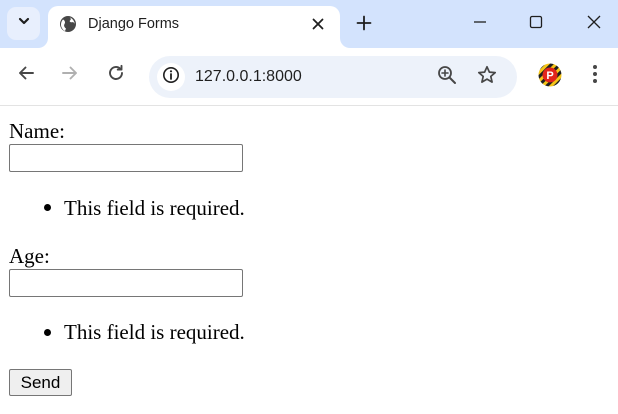 This screenshot has width=618, height=414. I want to click on site-info-button, so click(171, 77).